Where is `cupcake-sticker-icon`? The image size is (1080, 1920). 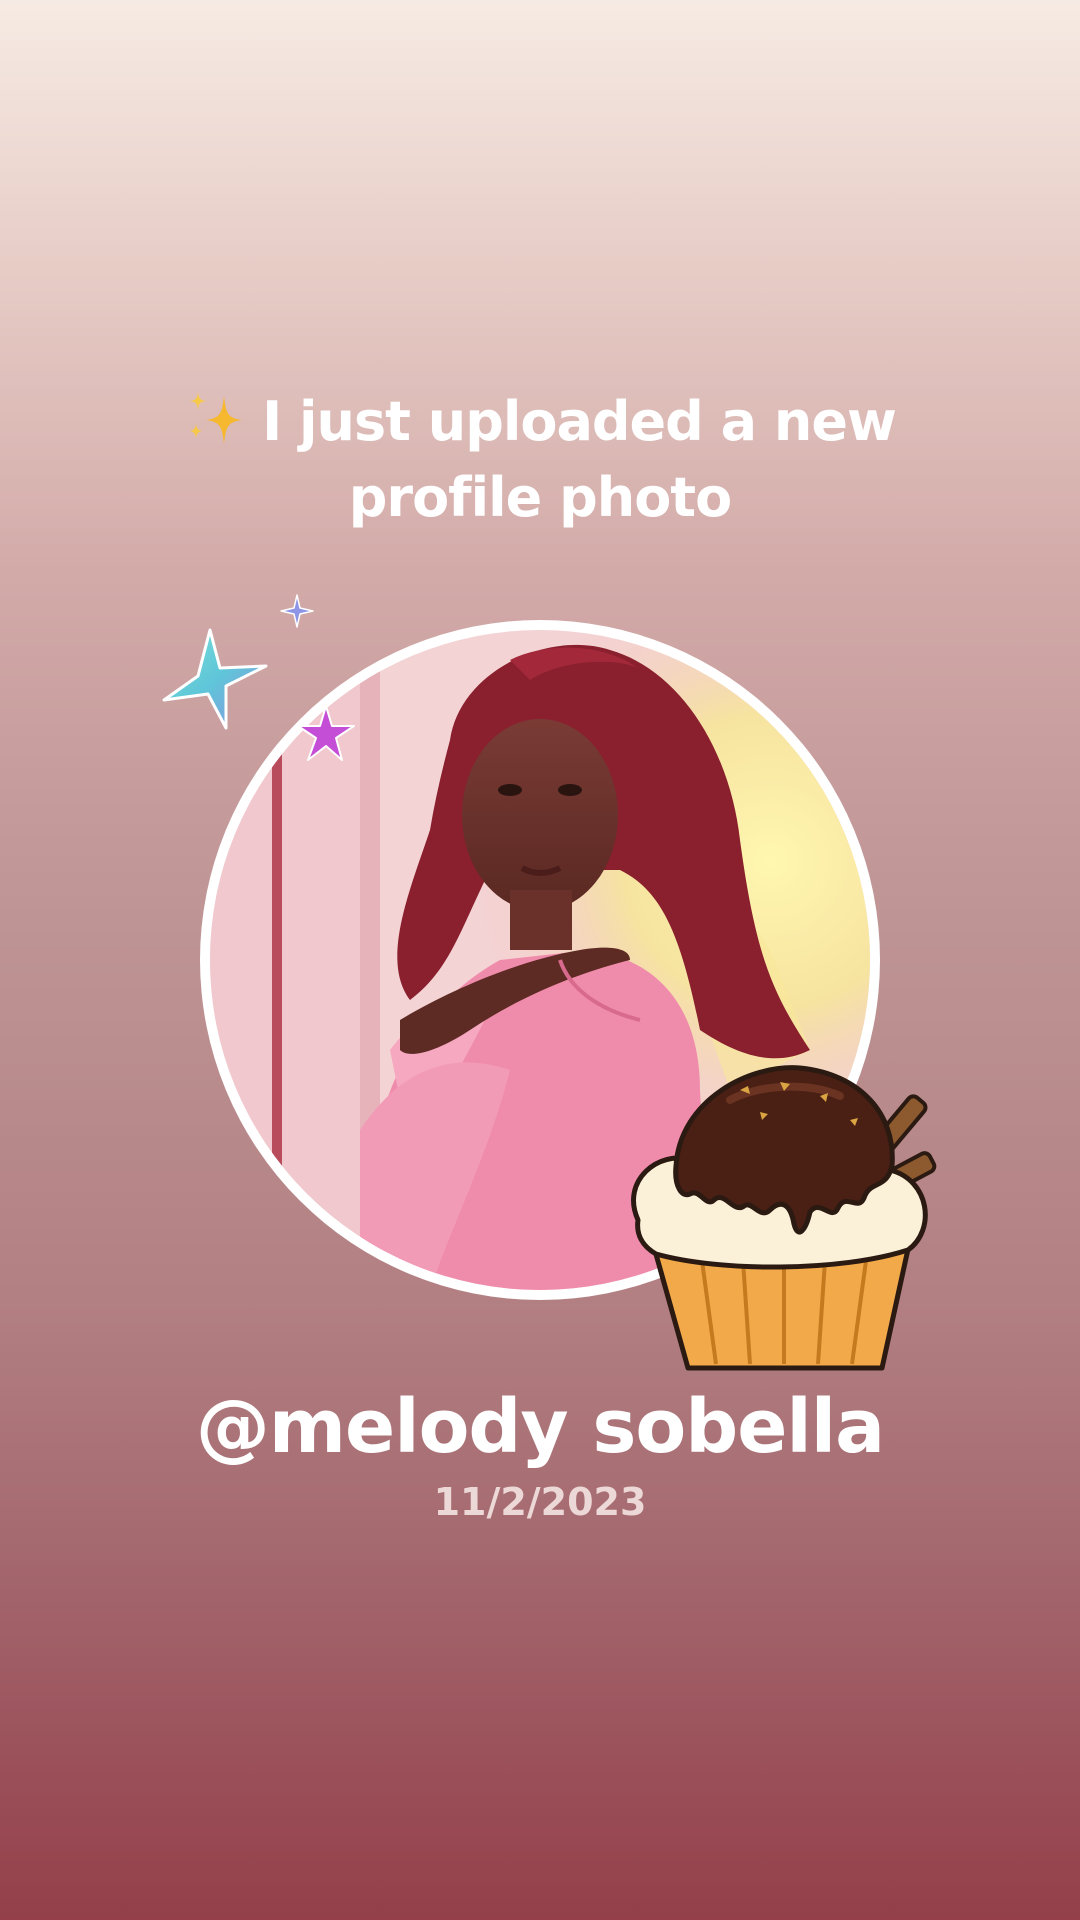
cupcake-sticker-icon is located at coordinates (795, 1215).